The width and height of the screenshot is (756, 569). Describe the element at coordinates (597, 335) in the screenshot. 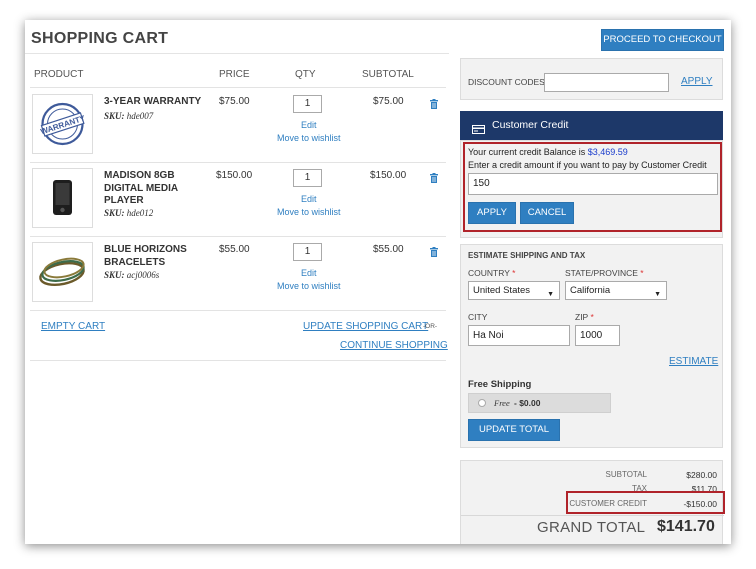

I see `zip-input: 1000` at that location.